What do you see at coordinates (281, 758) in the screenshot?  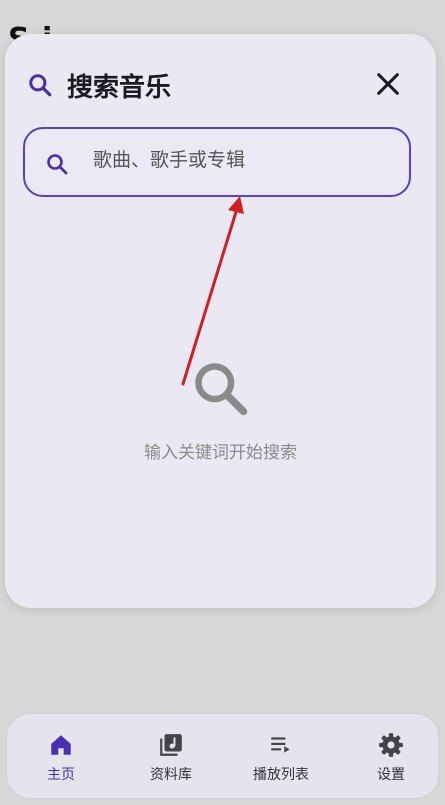 I see `nav-item-playlist: 播放列表` at bounding box center [281, 758].